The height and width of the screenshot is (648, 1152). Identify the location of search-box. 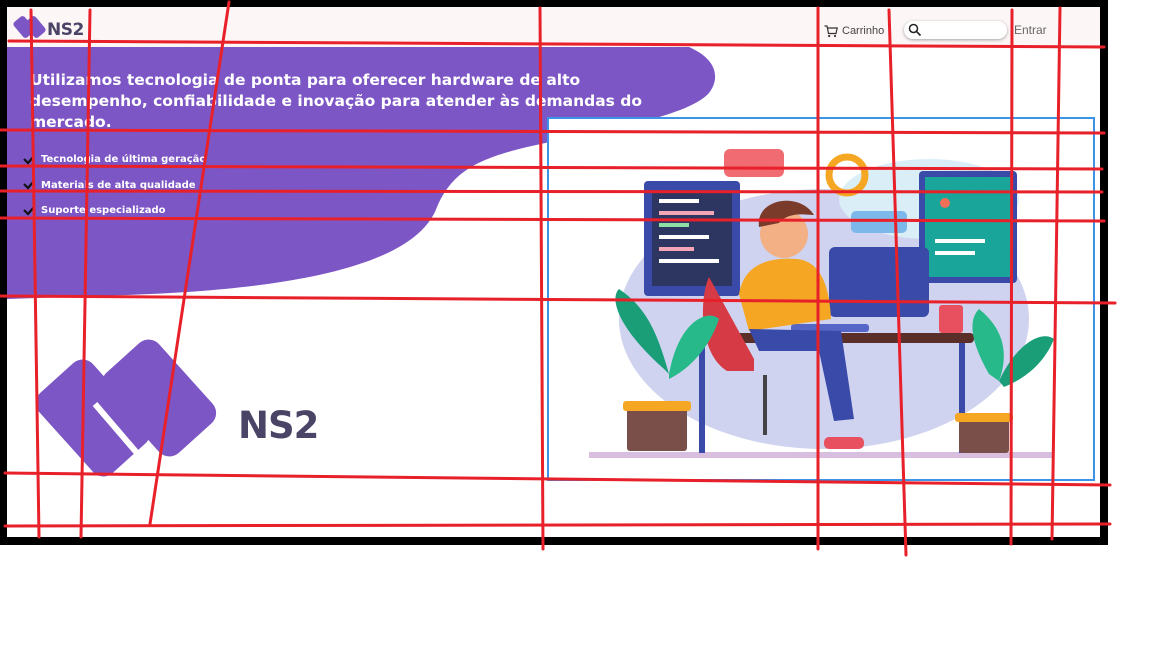
(955, 30).